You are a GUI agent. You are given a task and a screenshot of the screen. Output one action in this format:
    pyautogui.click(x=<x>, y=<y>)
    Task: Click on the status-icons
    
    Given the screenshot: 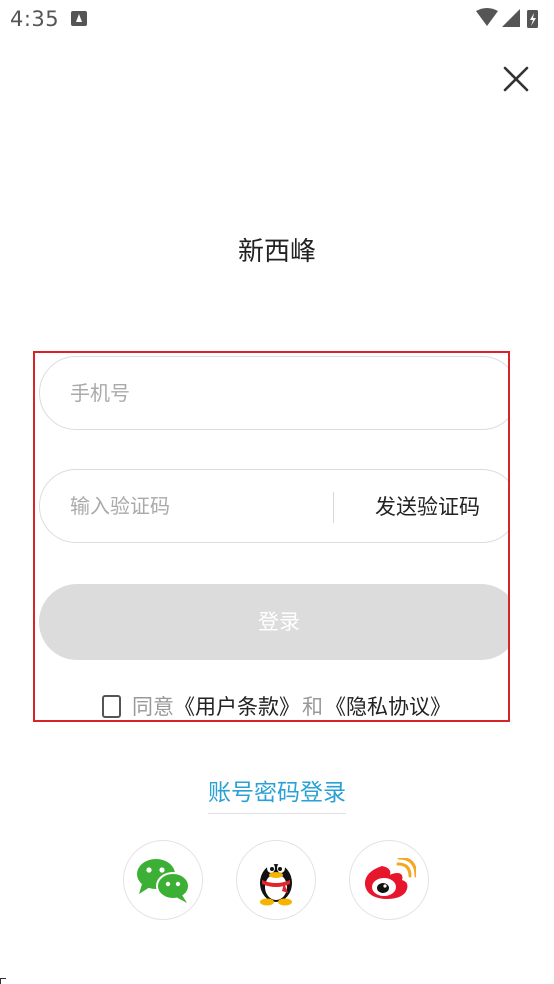 What is the action you would take?
    pyautogui.click(x=511, y=19)
    